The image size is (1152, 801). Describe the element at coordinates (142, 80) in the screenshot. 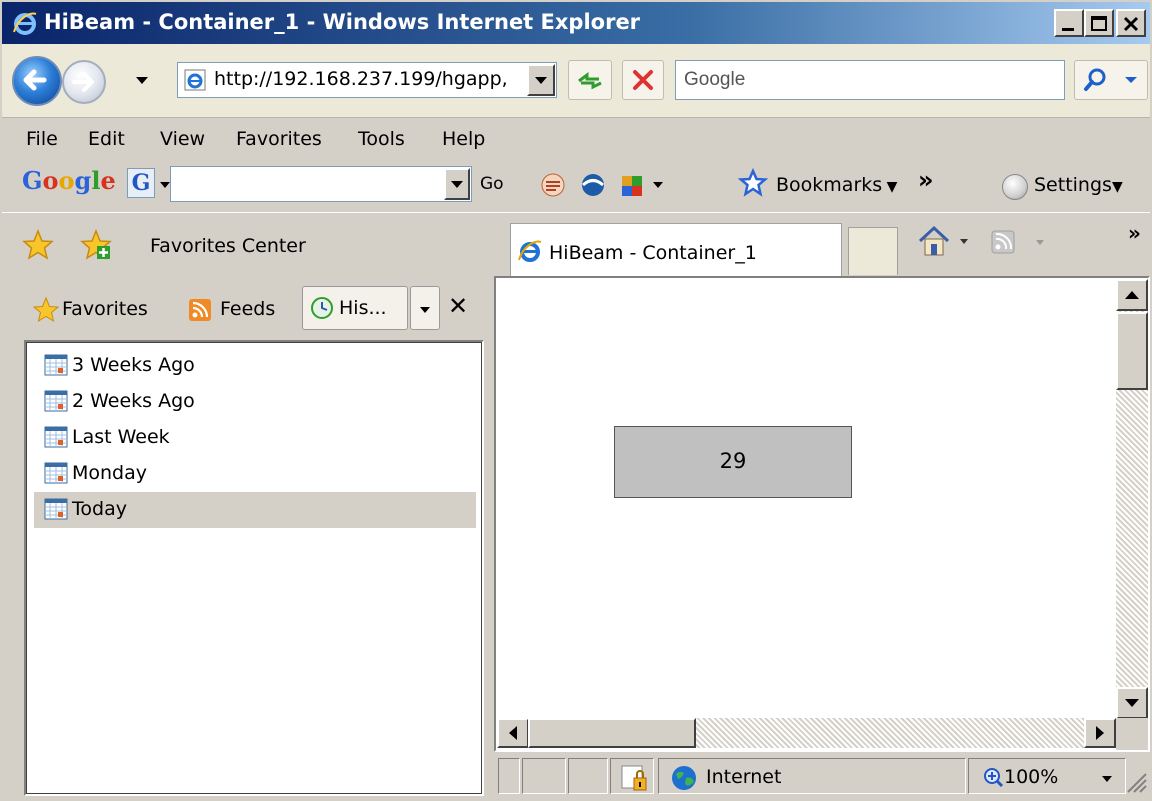

I see `recent-pages-dropdown-icon` at that location.